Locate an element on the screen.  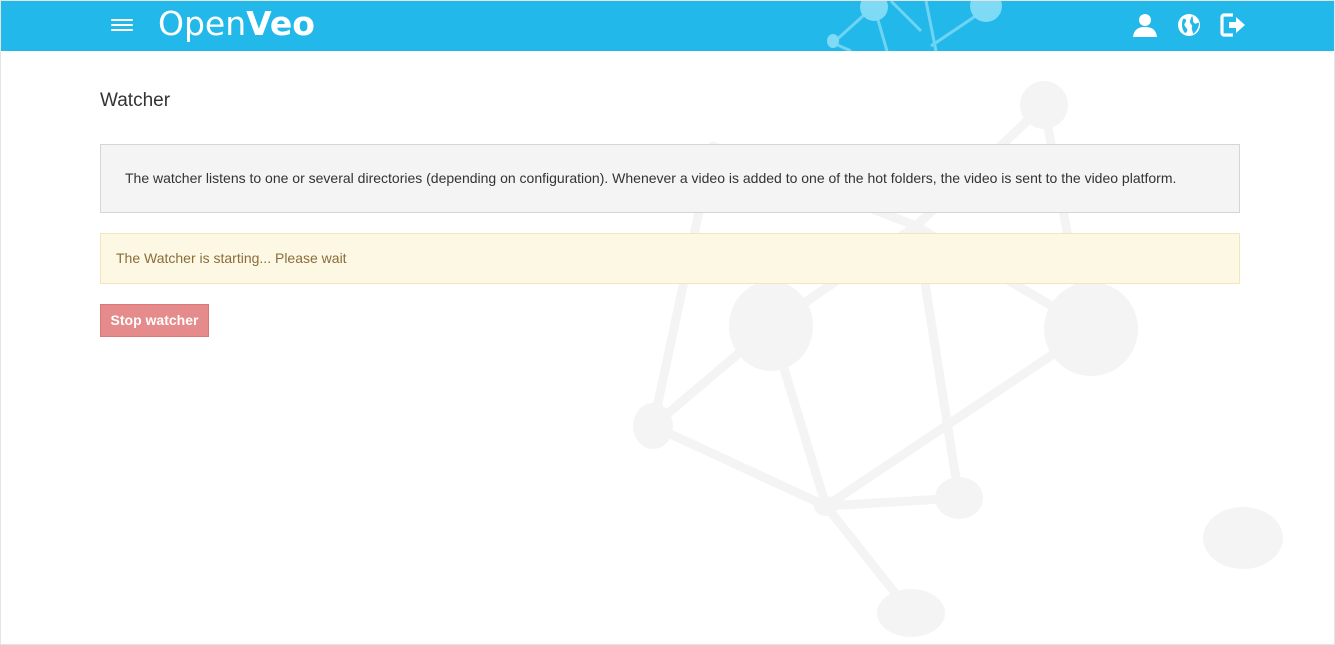
logout-icon is located at coordinates (1233, 25).